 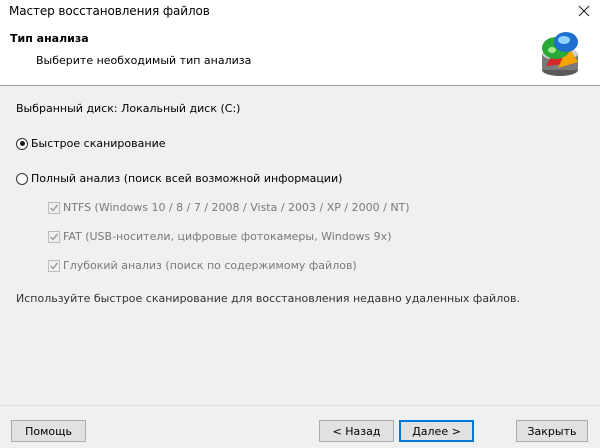 What do you see at coordinates (98, 143) in the screenshot?
I see `radio-label-quick-scan: Быстрое сканирование` at bounding box center [98, 143].